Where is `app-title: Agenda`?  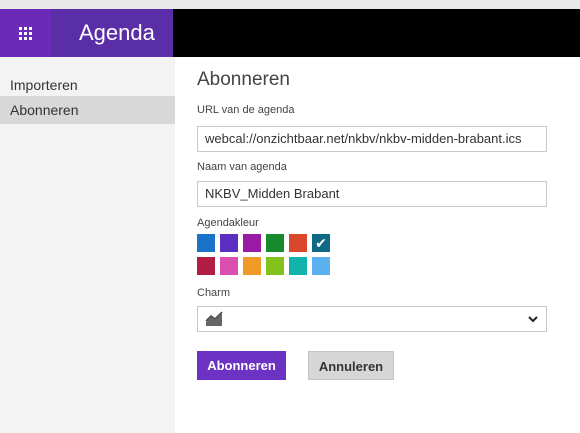 app-title: Agenda is located at coordinates (112, 33).